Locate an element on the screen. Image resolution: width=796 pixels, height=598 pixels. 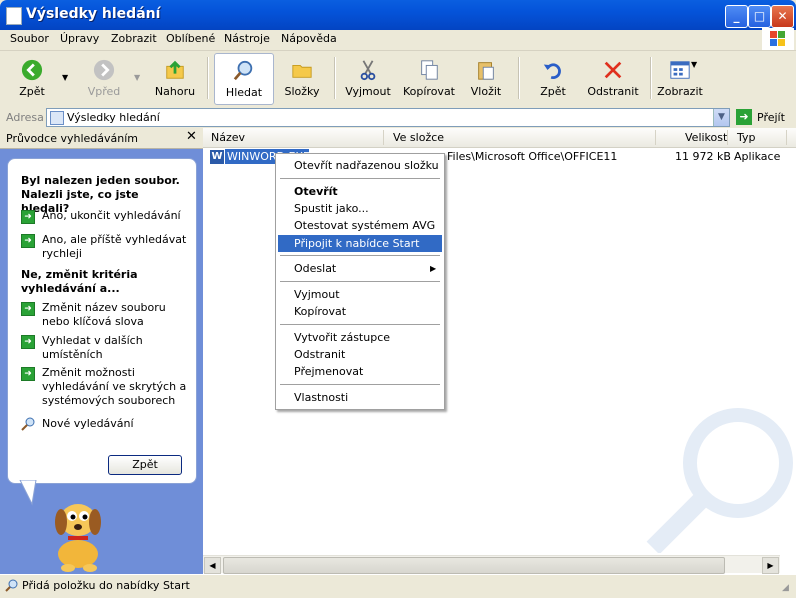
search-button: Hledat is located at coordinates (244, 79).